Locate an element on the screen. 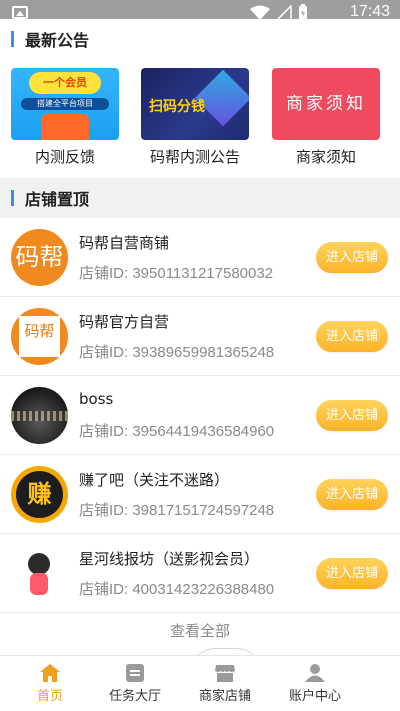 Image resolution: width=400 pixels, height=711 pixels. user-icon is located at coordinates (315, 673).